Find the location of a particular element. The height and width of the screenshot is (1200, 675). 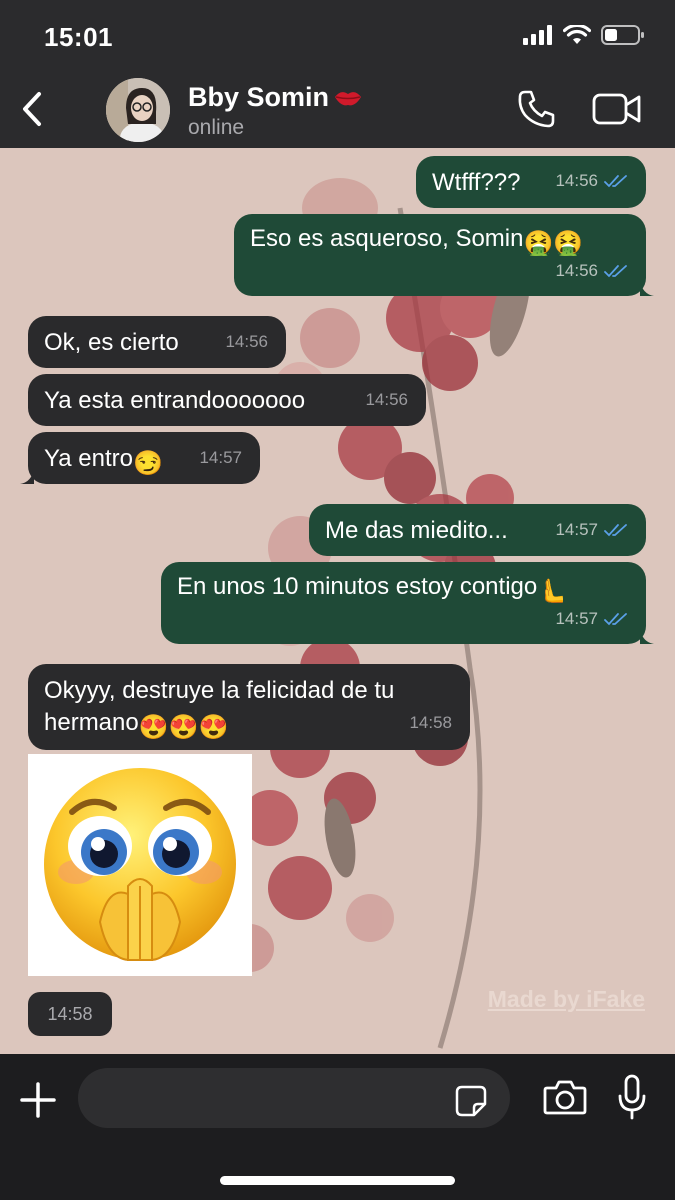

sticker-icon is located at coordinates (471, 1101).